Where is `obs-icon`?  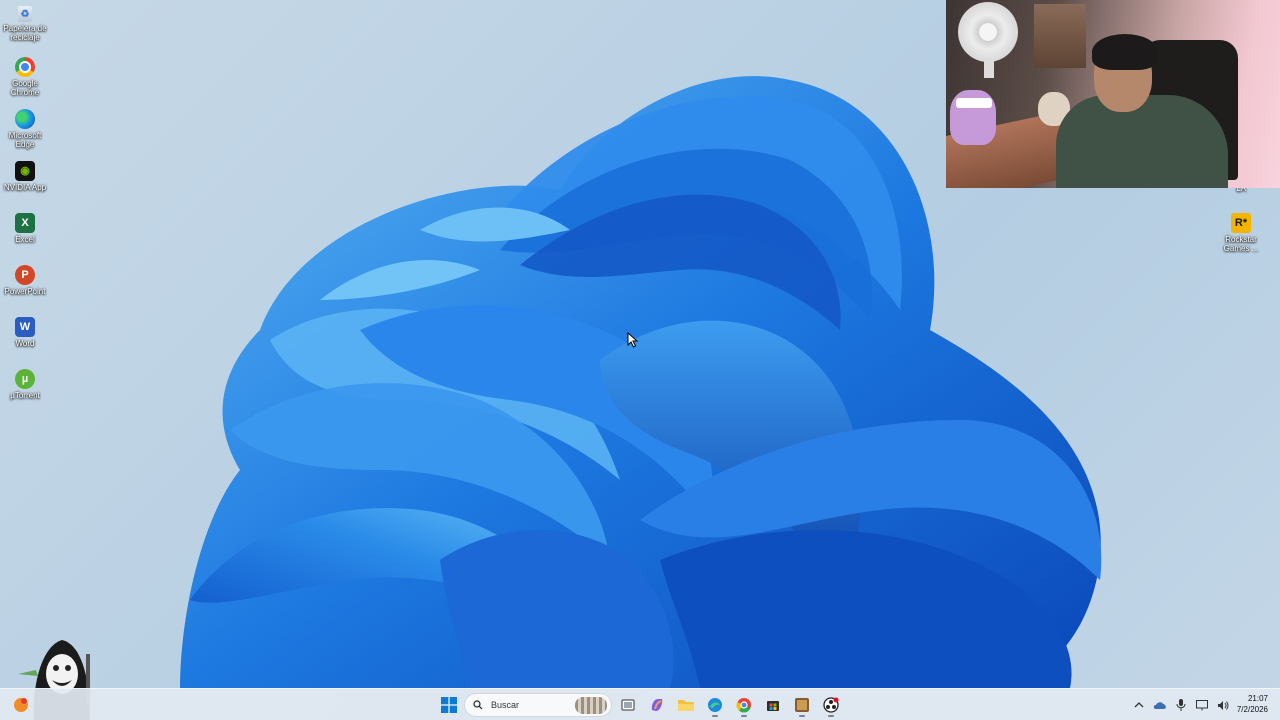
obs-icon is located at coordinates (831, 705).